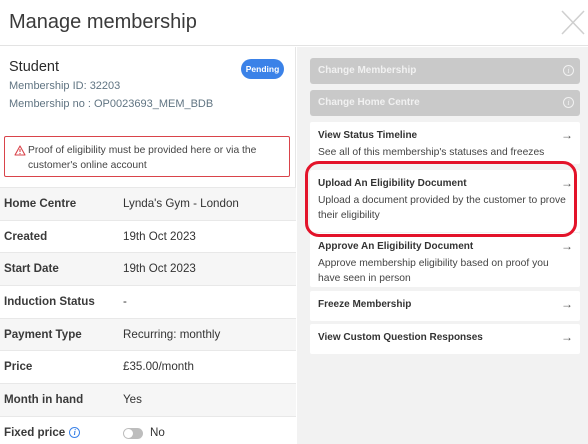 This screenshot has height=444, width=588. What do you see at coordinates (31, 269) in the screenshot?
I see `row-label: Start Date` at bounding box center [31, 269].